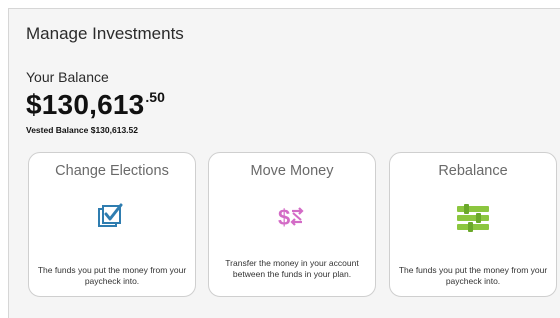 Image resolution: width=560 pixels, height=318 pixels. I want to click on rebalance-title: Rebalance, so click(473, 171).